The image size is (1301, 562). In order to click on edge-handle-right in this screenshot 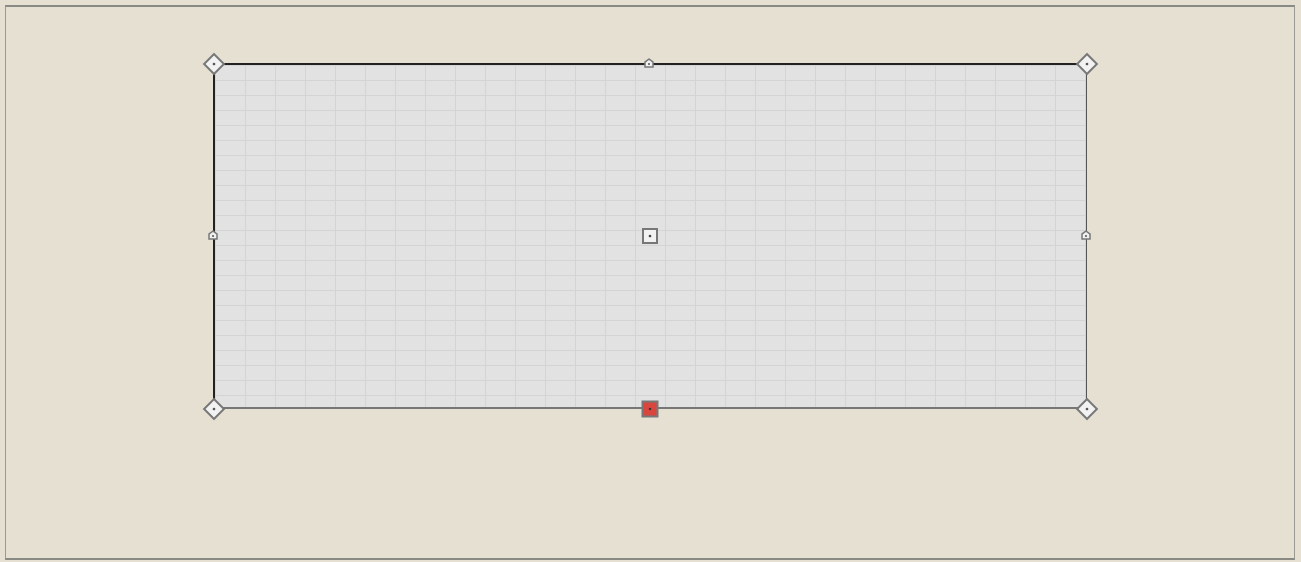, I will do `click(1086, 235)`.